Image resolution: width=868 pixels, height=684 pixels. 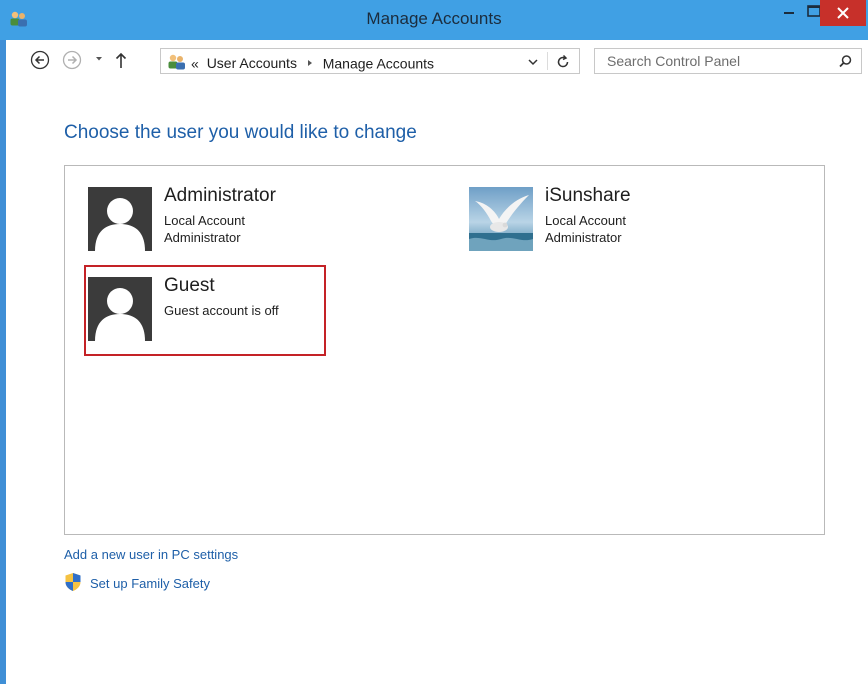 What do you see at coordinates (378, 63) in the screenshot?
I see `breadcrumb-manage-accounts: Manage Accounts` at bounding box center [378, 63].